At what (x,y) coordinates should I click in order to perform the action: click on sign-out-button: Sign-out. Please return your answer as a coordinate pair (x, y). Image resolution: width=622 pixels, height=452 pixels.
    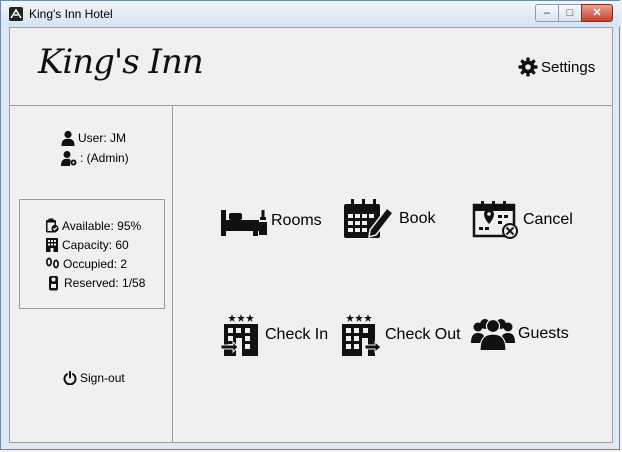
    Looking at the image, I should click on (94, 378).